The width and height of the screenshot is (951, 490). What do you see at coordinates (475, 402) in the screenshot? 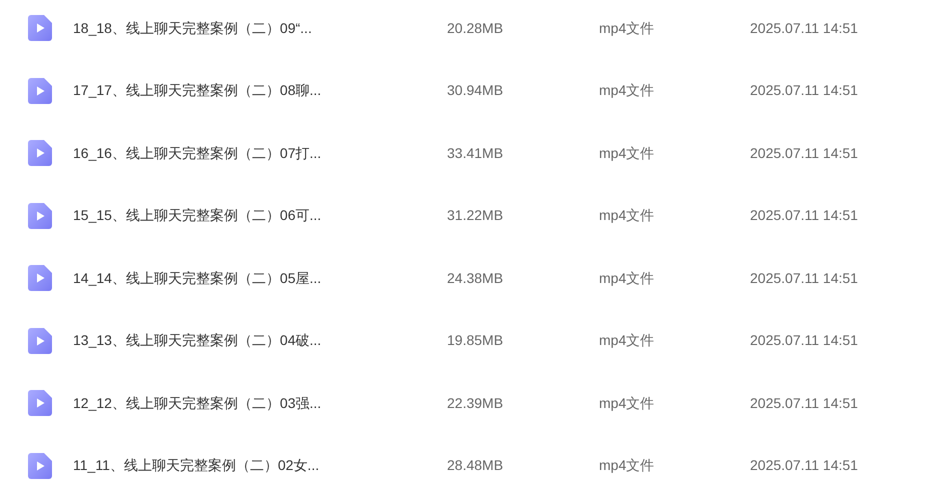
I see `file-size: 22.39MB` at bounding box center [475, 402].